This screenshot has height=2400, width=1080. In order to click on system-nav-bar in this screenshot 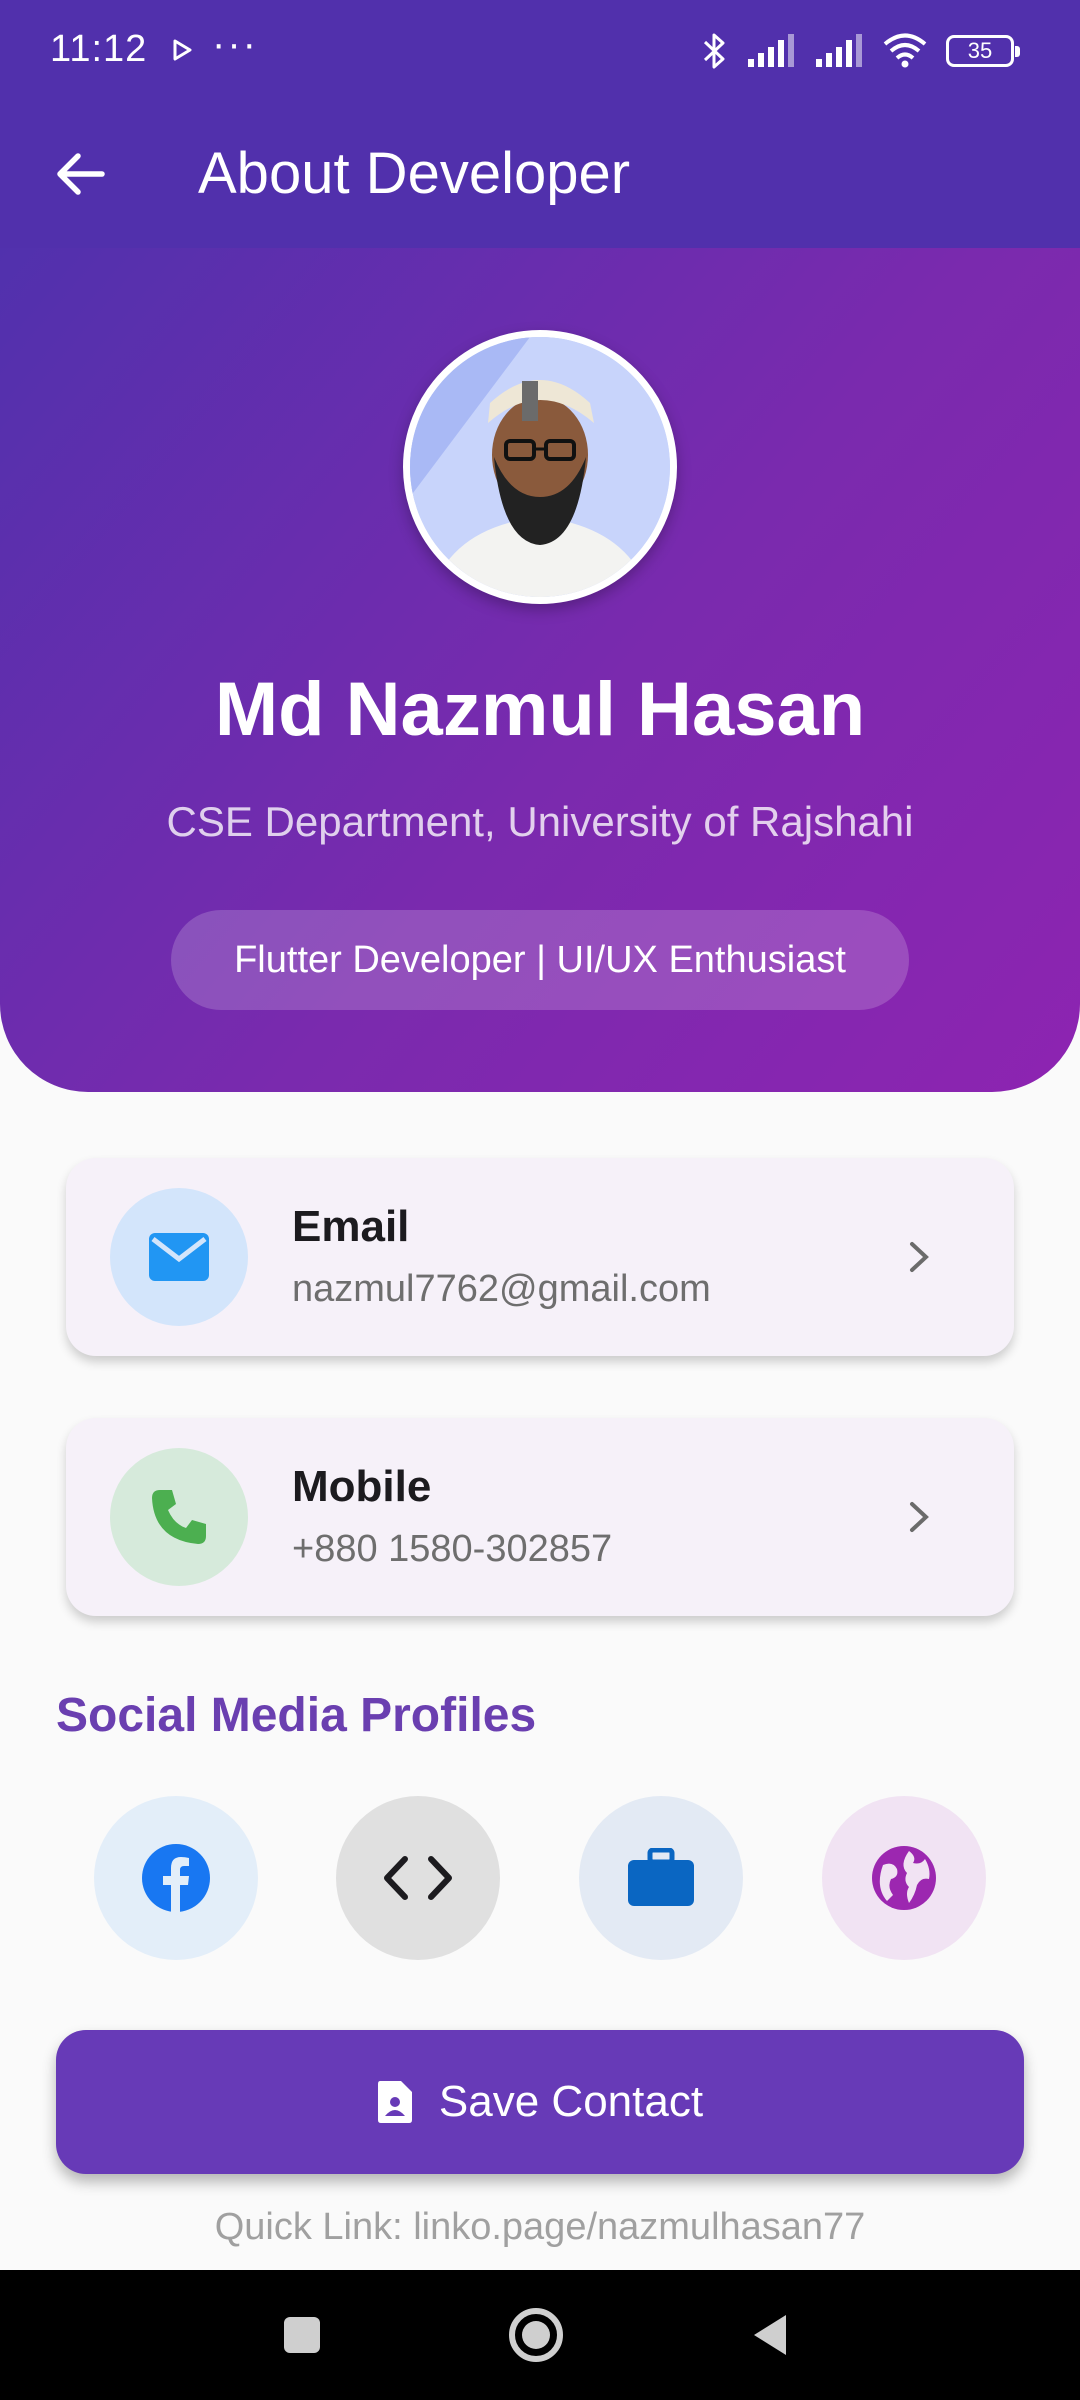, I will do `click(540, 2335)`.